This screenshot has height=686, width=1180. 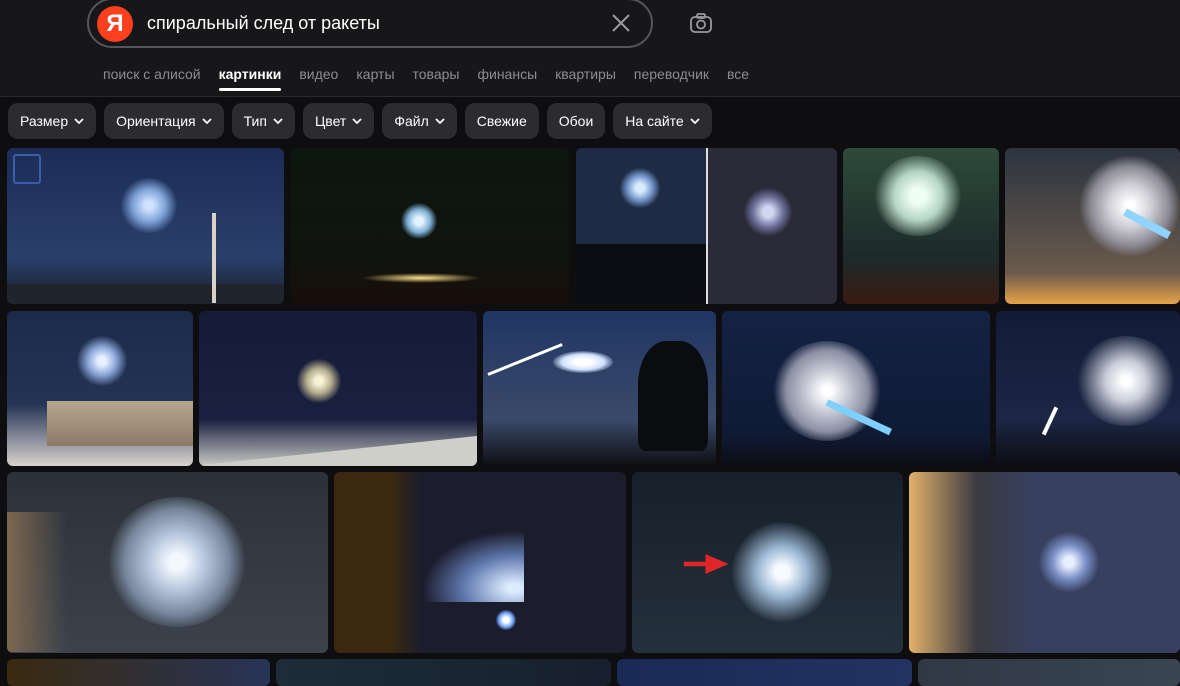 I want to click on save-icon, so click(x=27, y=169).